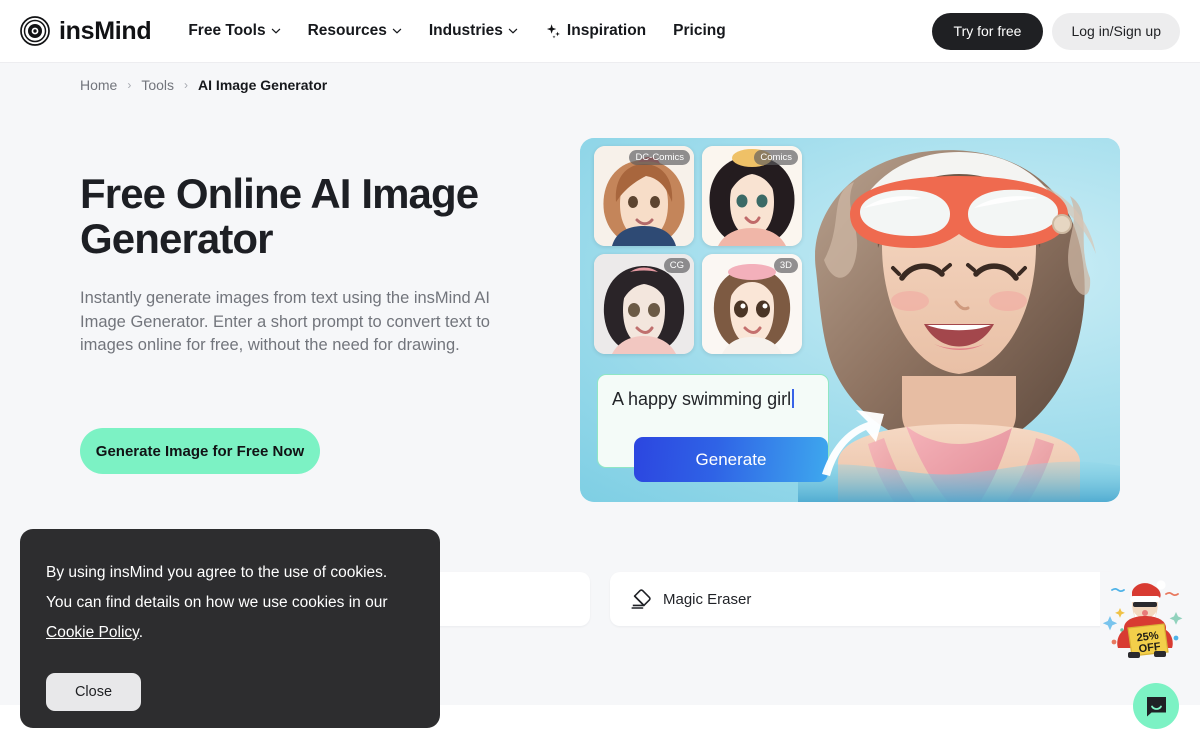 The height and width of the screenshot is (750, 1200). I want to click on chat-message-icon, so click(1156, 706).